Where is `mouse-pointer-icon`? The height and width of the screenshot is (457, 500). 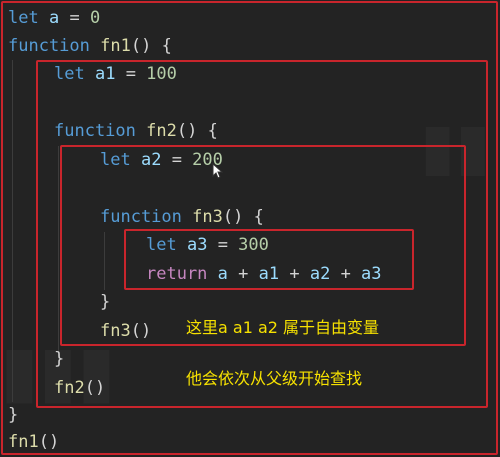
mouse-pointer-icon is located at coordinates (218, 171).